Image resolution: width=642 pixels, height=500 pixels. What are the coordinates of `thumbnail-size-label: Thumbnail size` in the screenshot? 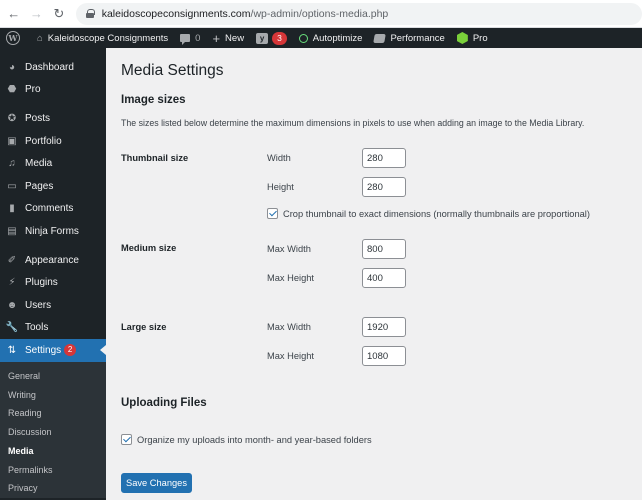 It's located at (155, 158).